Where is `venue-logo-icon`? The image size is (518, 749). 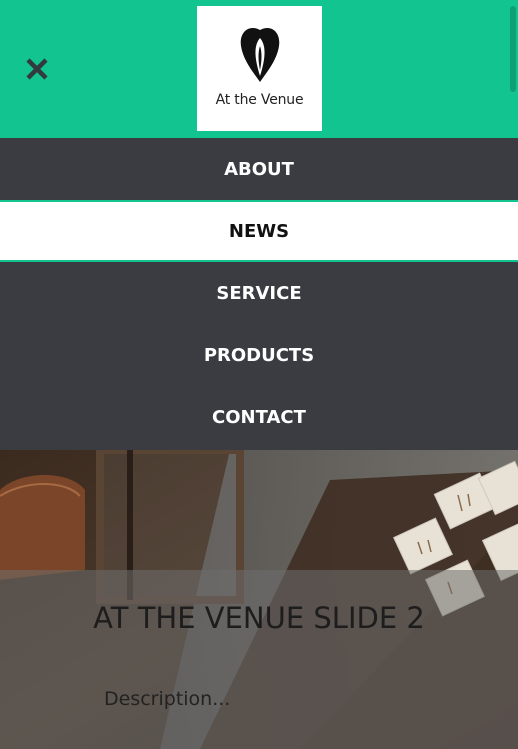
venue-logo-icon is located at coordinates (259, 54).